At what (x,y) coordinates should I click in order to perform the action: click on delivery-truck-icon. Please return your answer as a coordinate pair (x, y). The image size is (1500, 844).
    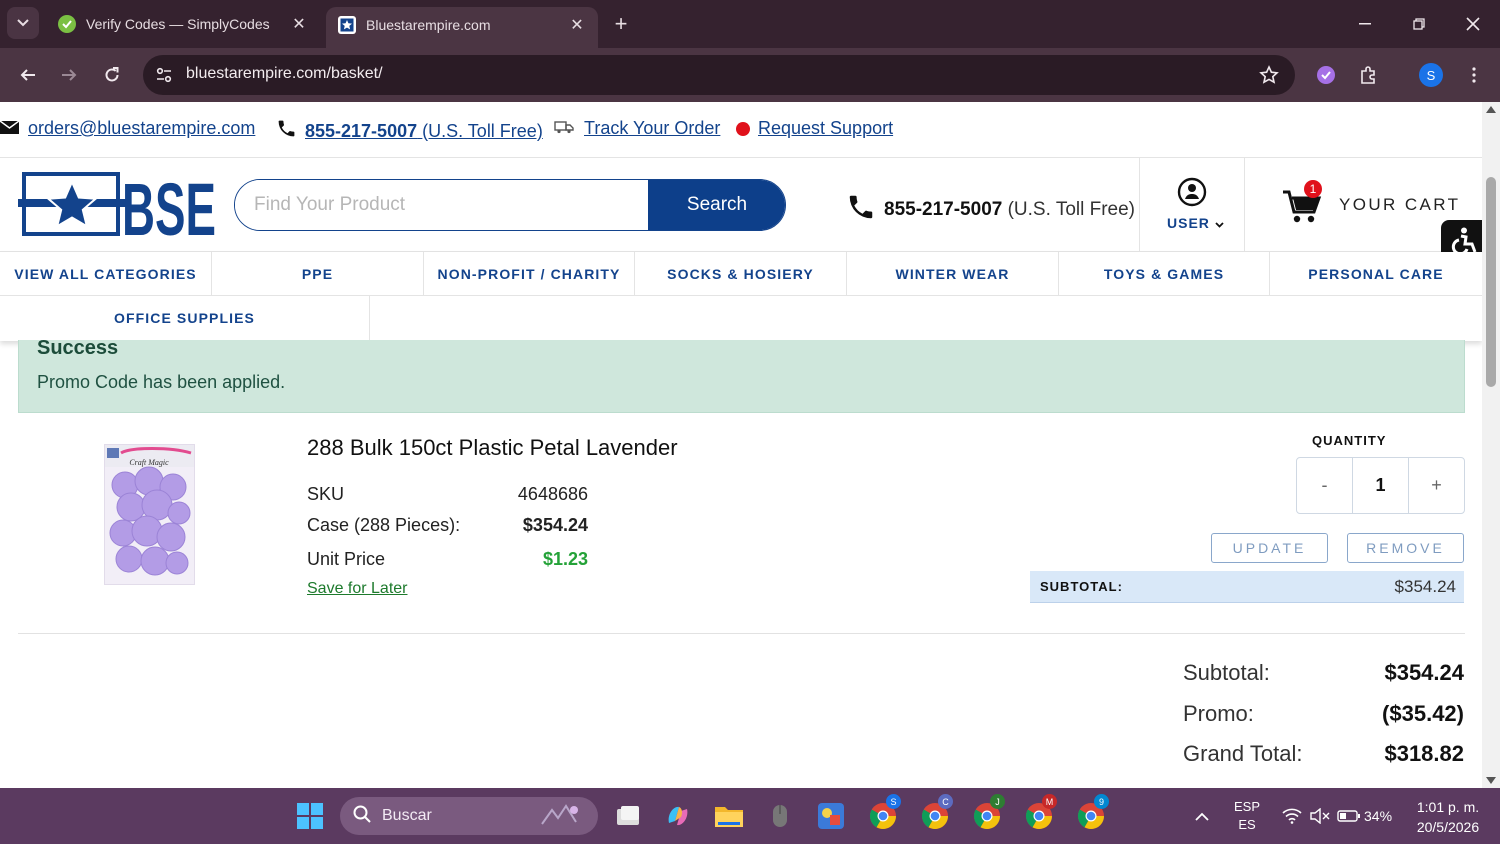
    Looking at the image, I should click on (564, 128).